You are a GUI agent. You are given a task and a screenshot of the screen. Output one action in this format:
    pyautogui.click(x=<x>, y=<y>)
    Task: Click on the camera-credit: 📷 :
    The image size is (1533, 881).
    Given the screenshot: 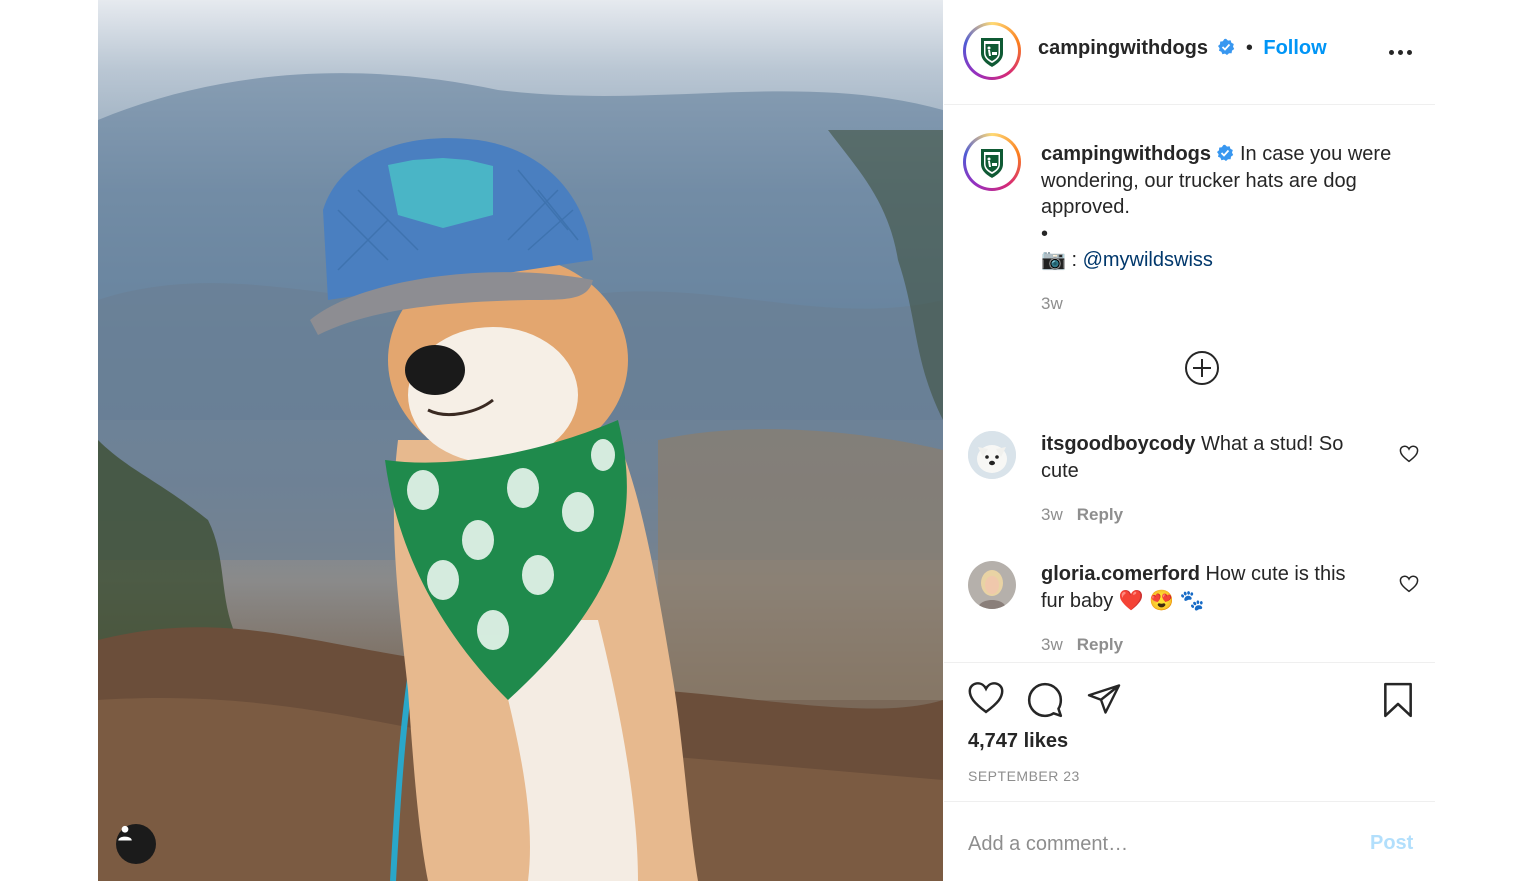 What is the action you would take?
    pyautogui.click(x=1062, y=260)
    